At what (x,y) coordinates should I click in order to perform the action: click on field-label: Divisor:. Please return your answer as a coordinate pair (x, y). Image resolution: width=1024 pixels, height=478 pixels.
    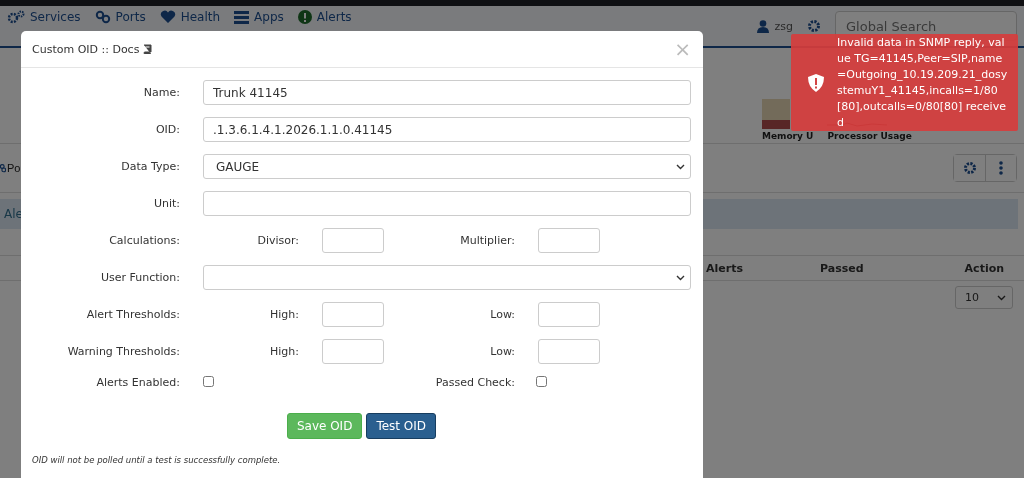
    Looking at the image, I should click on (277, 240).